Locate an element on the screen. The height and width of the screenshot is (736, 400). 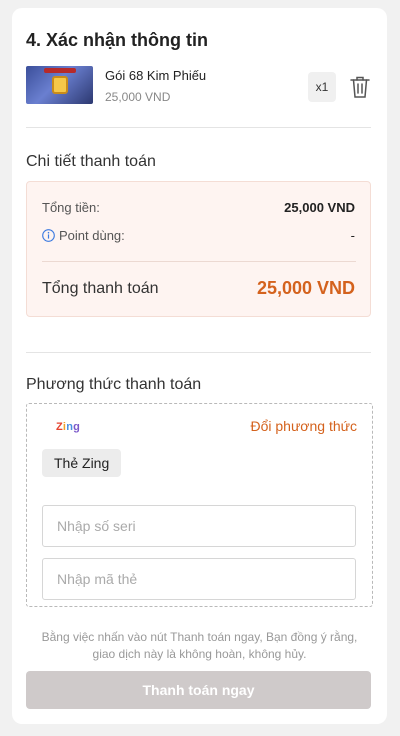
info-icon is located at coordinates (48, 235).